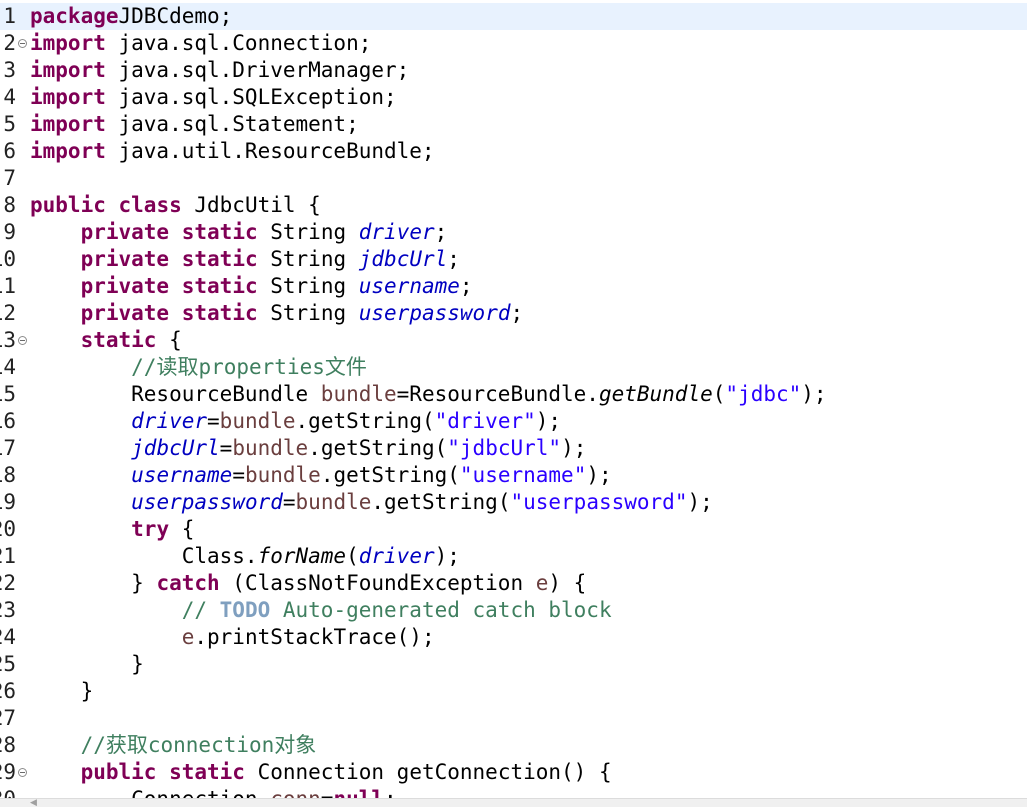  I want to click on line-gutter: 13, so click(14, 340).